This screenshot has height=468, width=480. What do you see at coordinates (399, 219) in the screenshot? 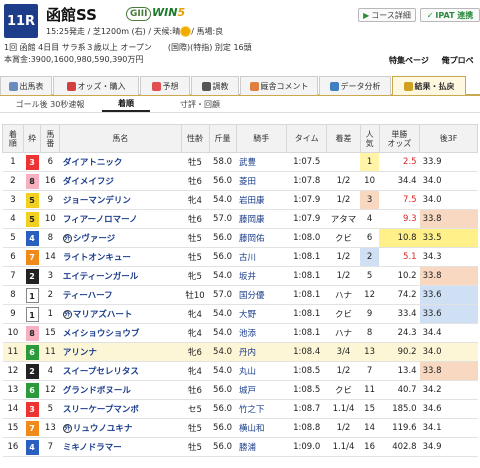
I see `win-odds: 9.3` at bounding box center [399, 219].